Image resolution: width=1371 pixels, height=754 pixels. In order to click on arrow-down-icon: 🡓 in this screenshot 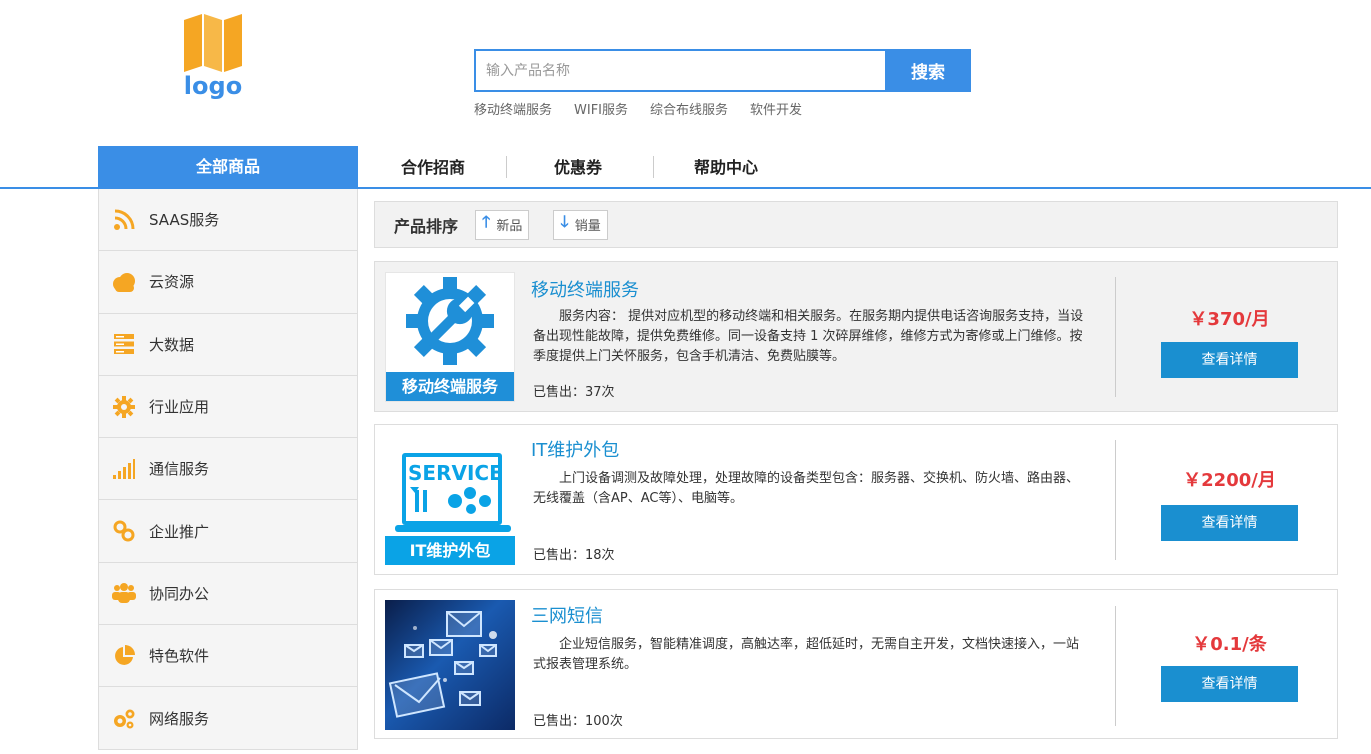, I will do `click(564, 221)`.